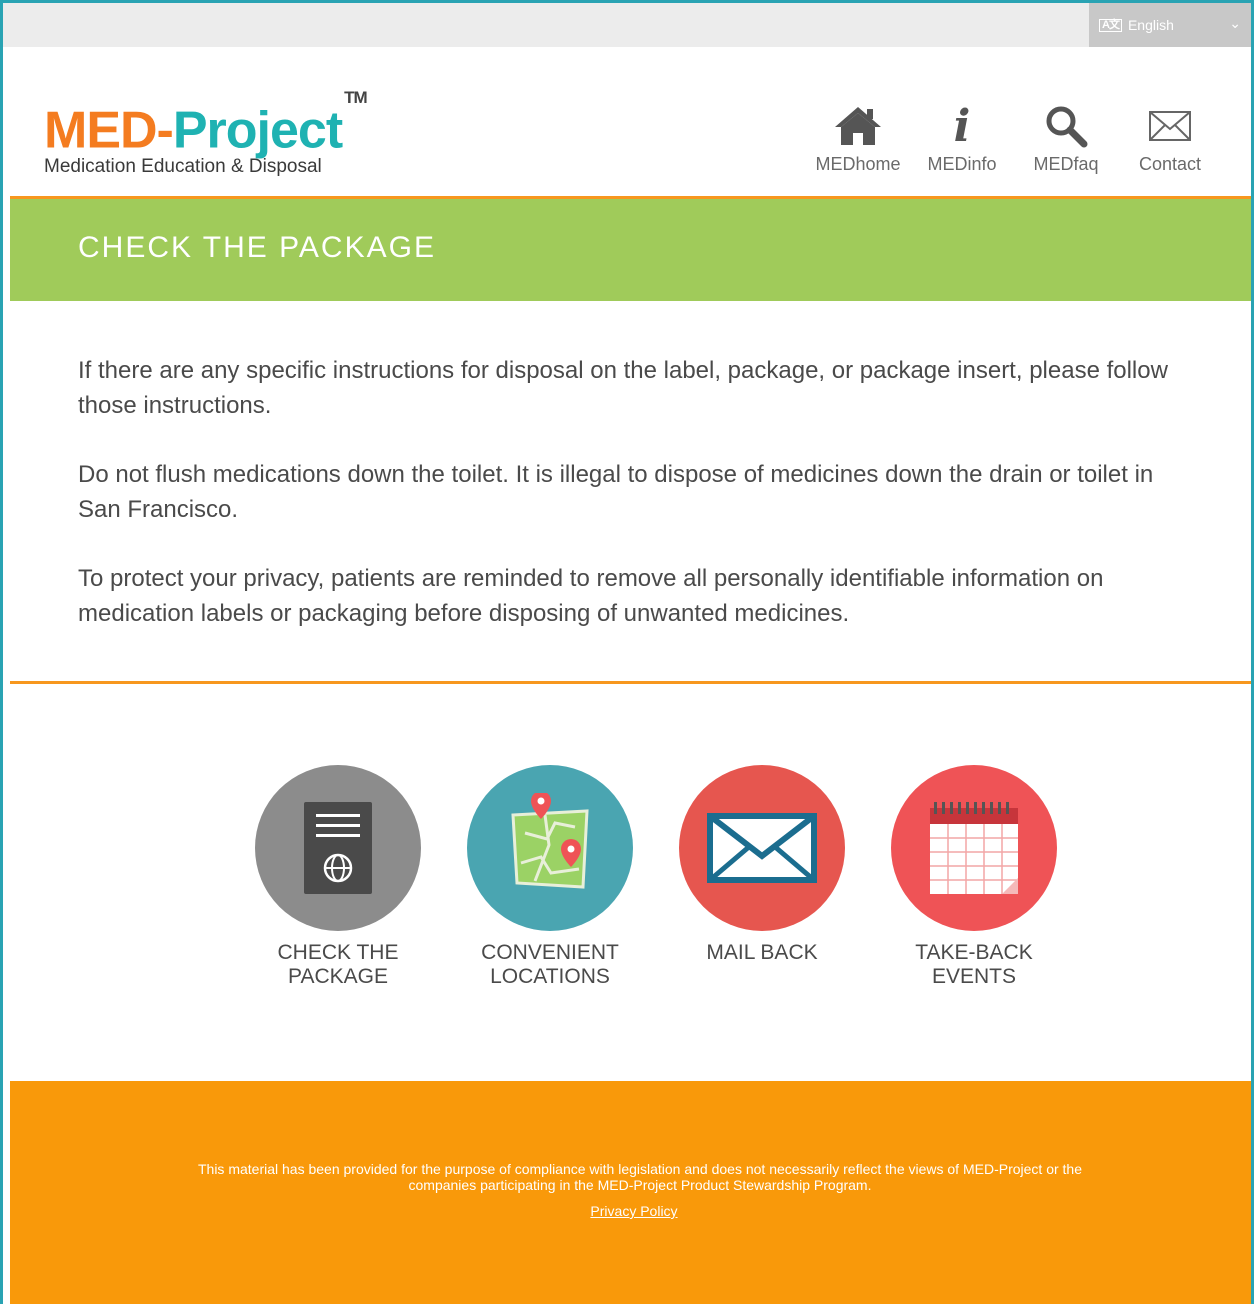 The width and height of the screenshot is (1254, 1304). I want to click on top-bar: A文 English ⌄, so click(627, 25).